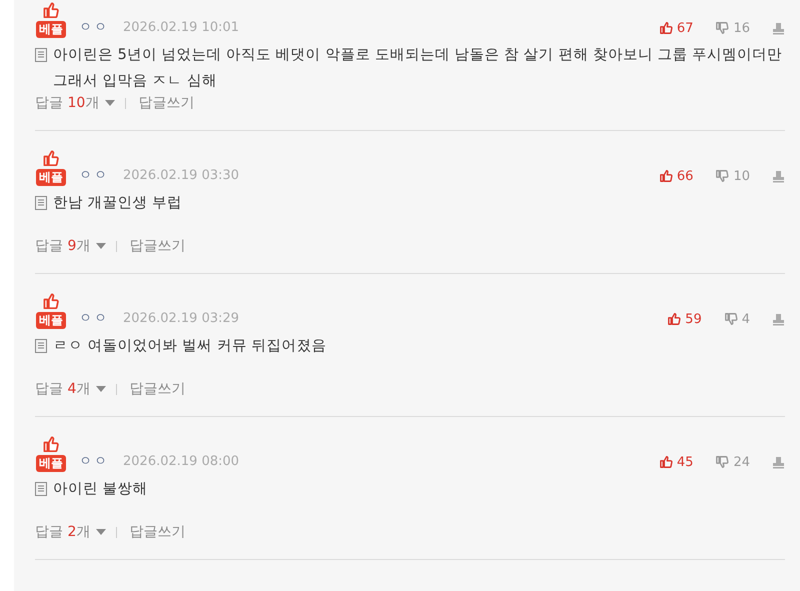  Describe the element at coordinates (100, 489) in the screenshot. I see `comment-text: 아이린 불쌍해` at that location.